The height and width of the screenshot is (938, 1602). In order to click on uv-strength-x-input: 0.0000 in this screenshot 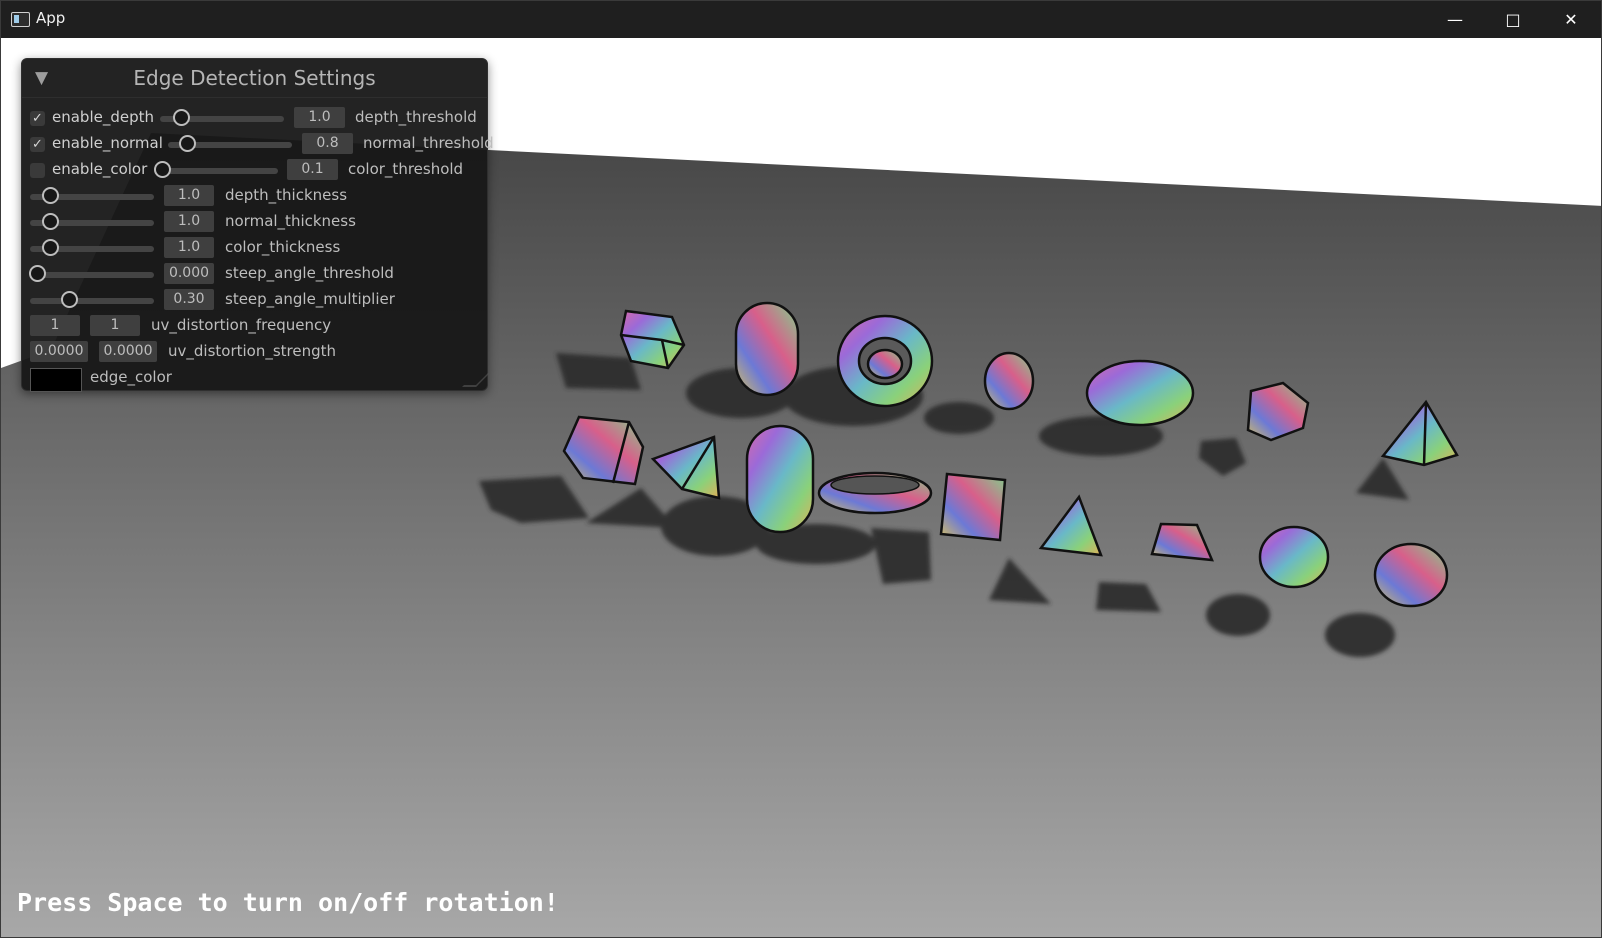, I will do `click(59, 351)`.